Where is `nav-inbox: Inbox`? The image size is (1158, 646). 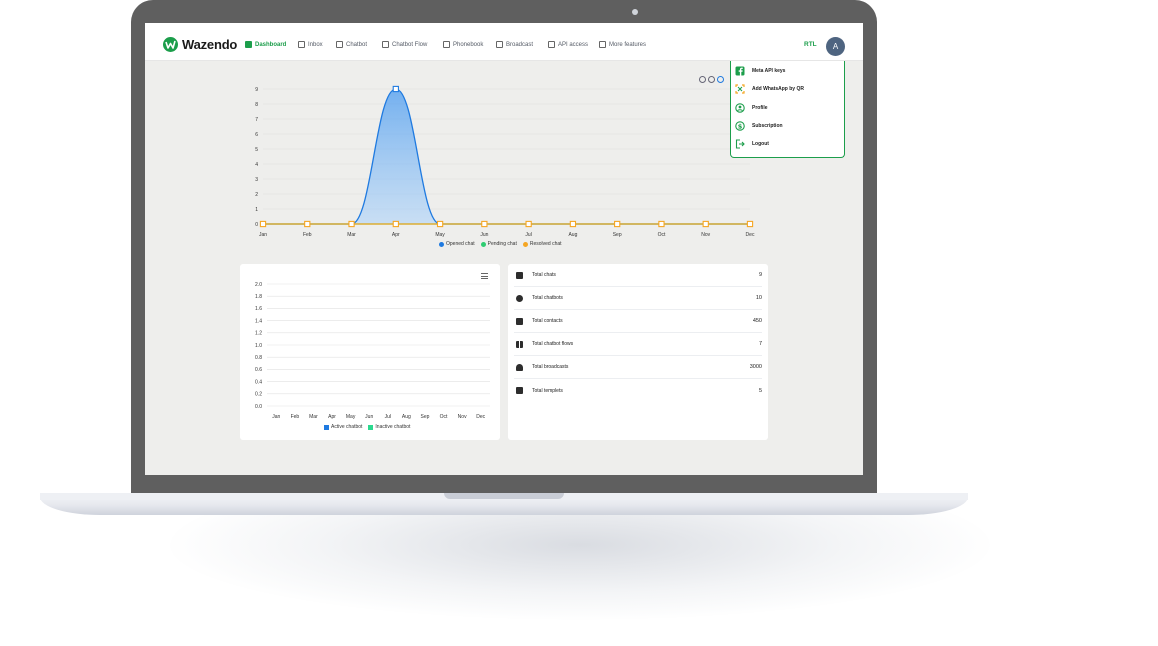
nav-inbox: Inbox is located at coordinates (310, 44).